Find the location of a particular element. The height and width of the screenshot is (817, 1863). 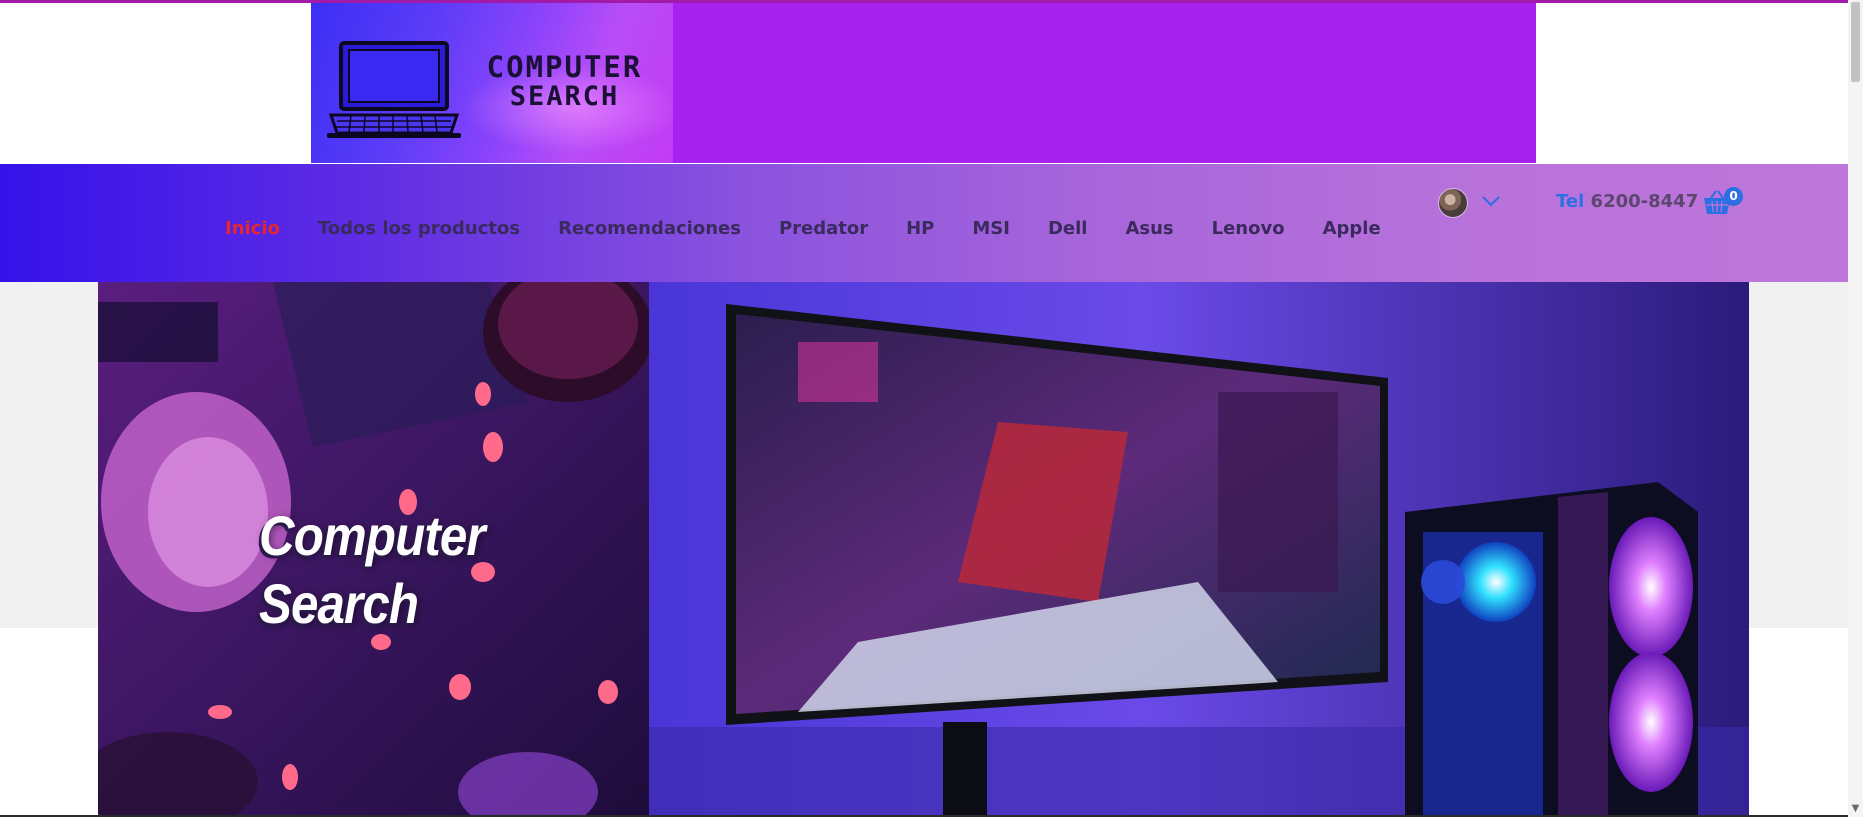

vertical-scrollbar is located at coordinates (1855, 408).